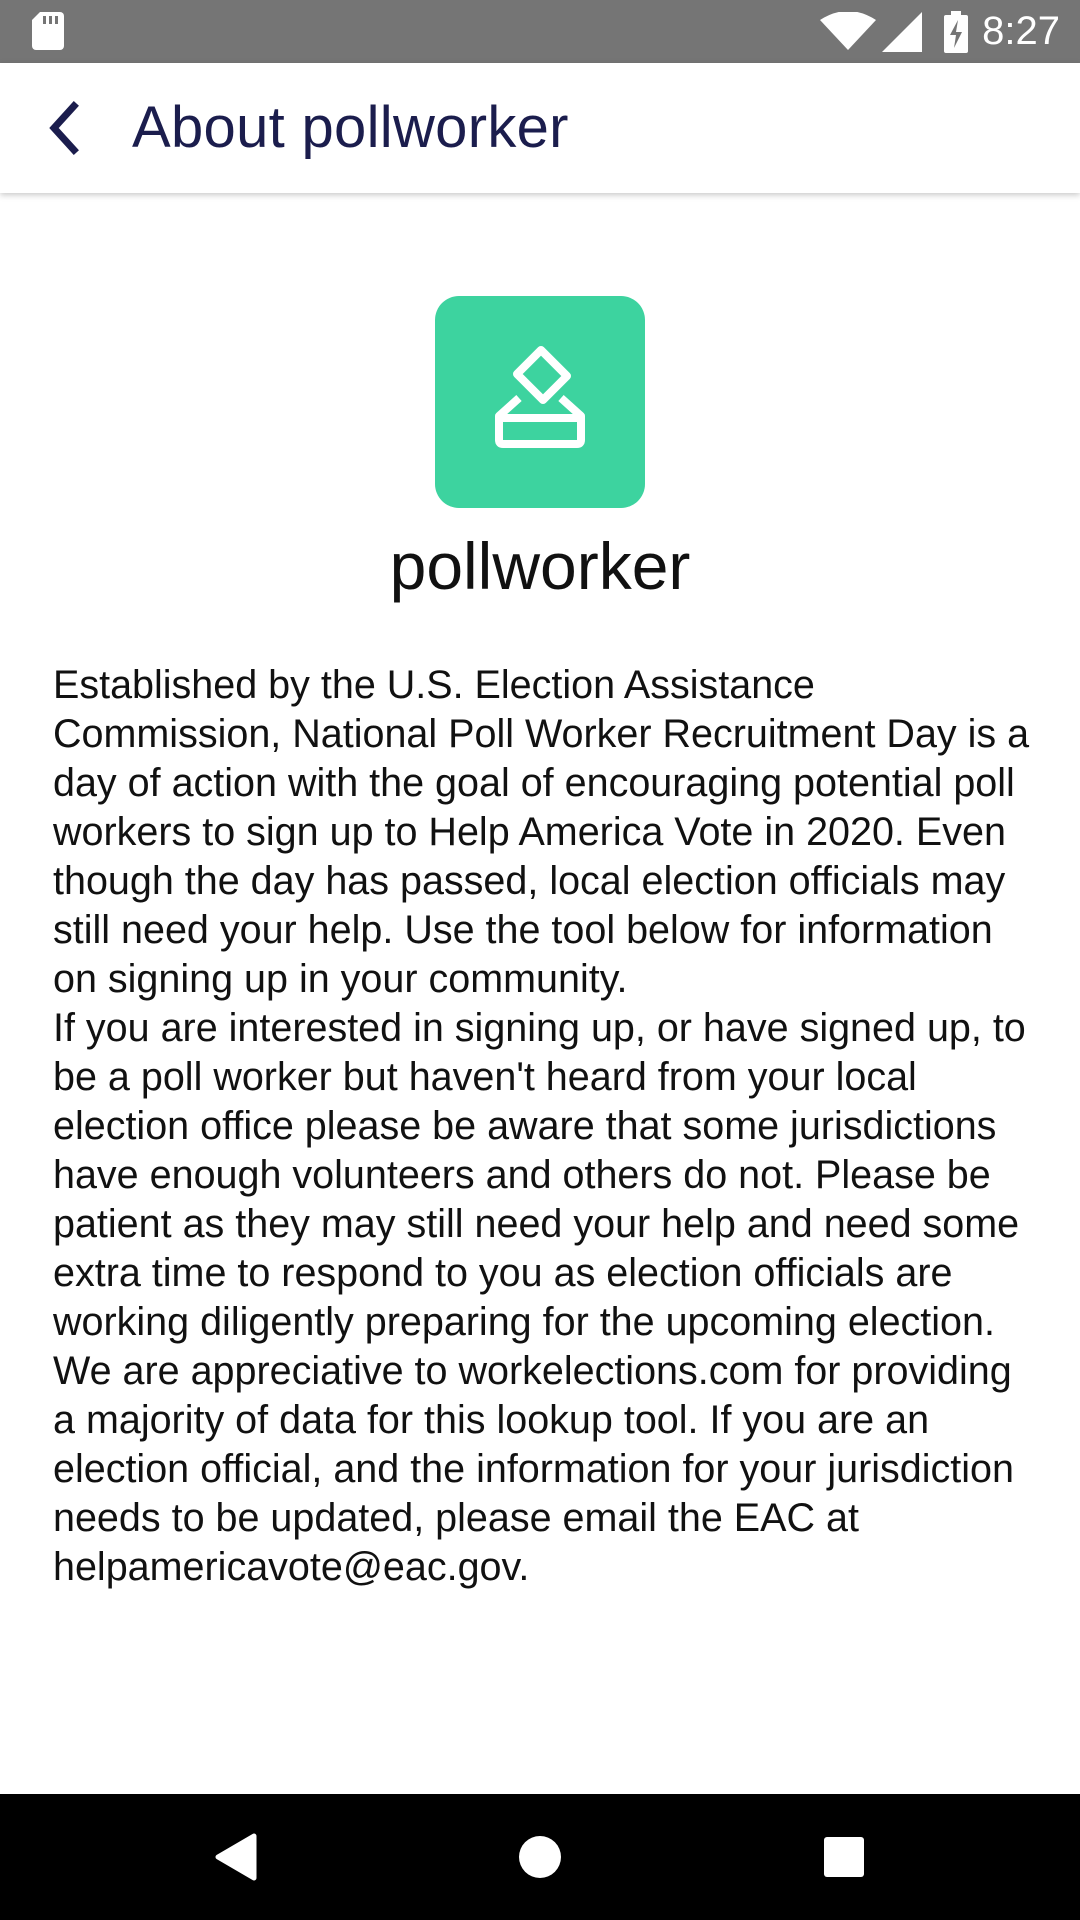 Image resolution: width=1080 pixels, height=1920 pixels. I want to click on system-nav-bar, so click(540, 1857).